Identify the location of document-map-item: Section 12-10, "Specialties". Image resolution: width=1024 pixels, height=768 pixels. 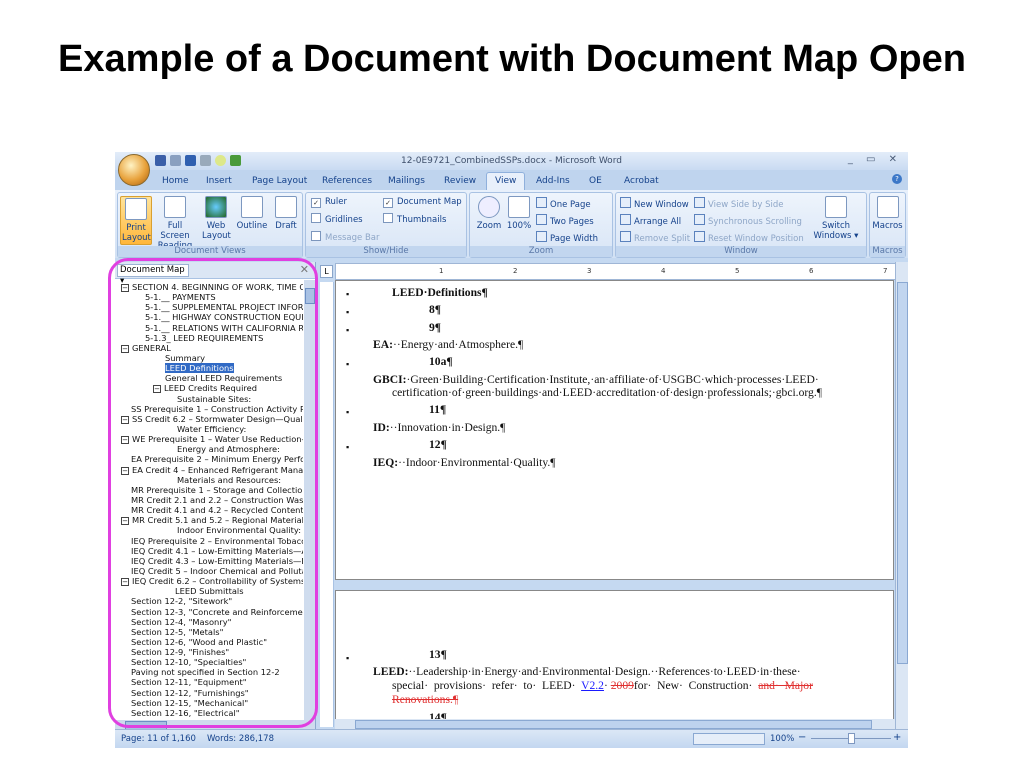
(209, 662).